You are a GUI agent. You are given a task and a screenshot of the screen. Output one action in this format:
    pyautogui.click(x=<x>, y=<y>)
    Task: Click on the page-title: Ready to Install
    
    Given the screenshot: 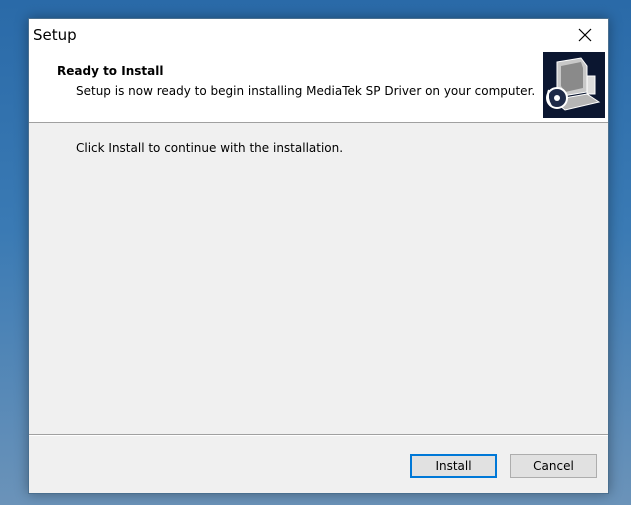 What is the action you would take?
    pyautogui.click(x=110, y=71)
    